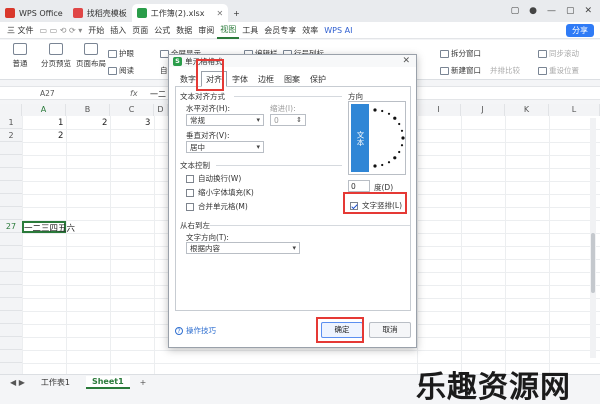 Image resolution: width=600 pixels, height=404 pixels. What do you see at coordinates (180, 13) in the screenshot?
I see `tab-workbook: 工作簿(2).xlsx ✕` at bounding box center [180, 13].